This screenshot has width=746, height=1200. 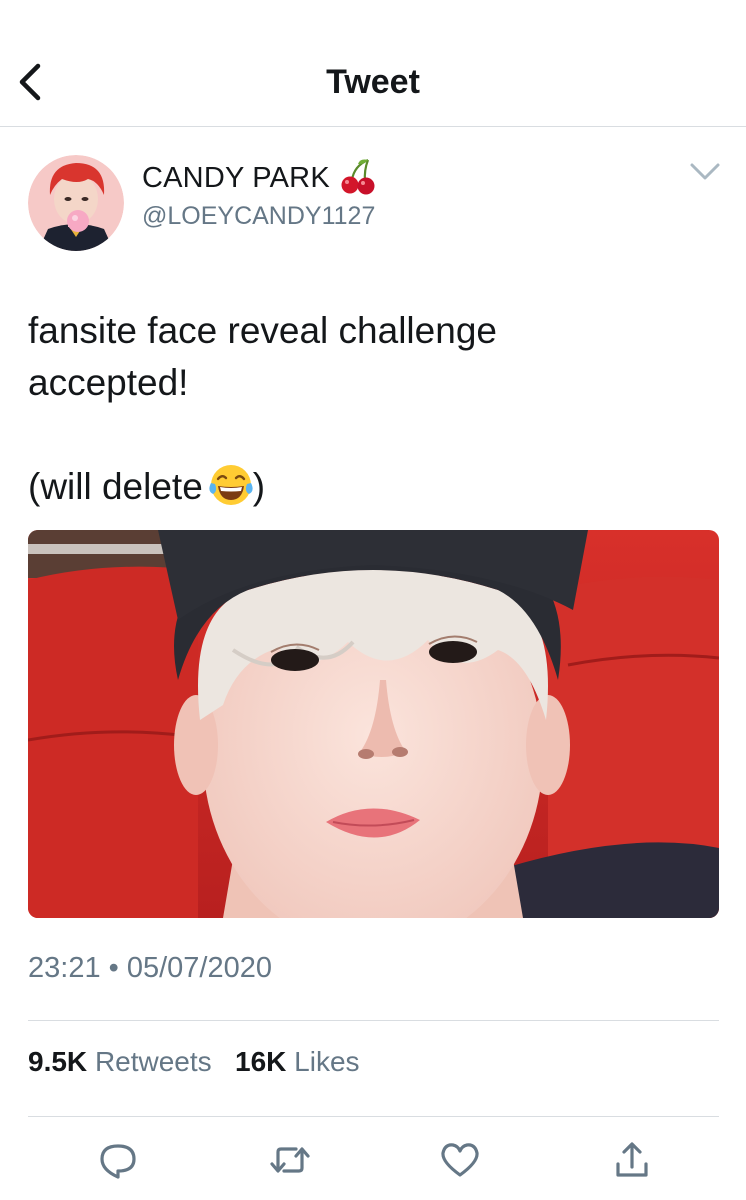 I want to click on likes-label: Likes, so click(x=327, y=1061).